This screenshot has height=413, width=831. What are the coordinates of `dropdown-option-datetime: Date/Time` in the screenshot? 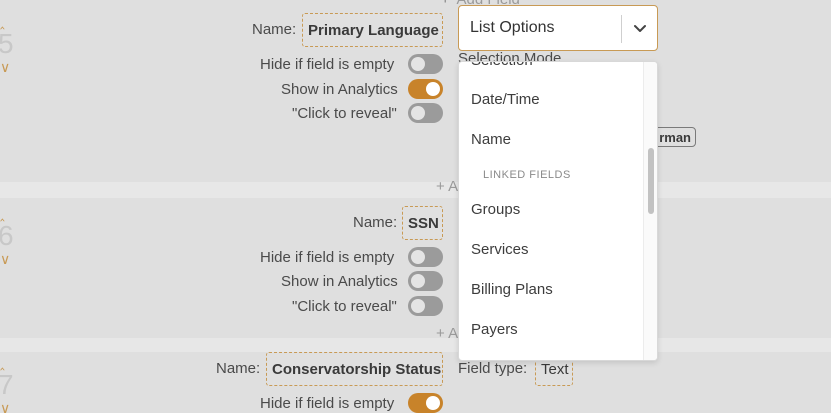 It's located at (505, 99).